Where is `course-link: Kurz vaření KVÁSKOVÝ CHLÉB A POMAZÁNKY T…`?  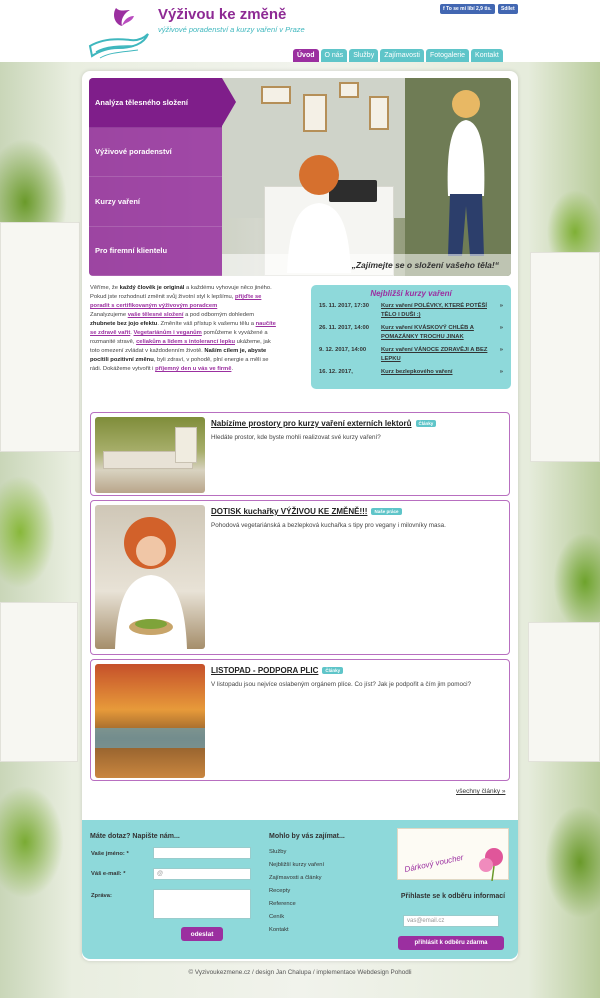
course-link: Kurz vaření KVÁSKOVÝ CHLÉB A POMAZÁNKY T… is located at coordinates (437, 333).